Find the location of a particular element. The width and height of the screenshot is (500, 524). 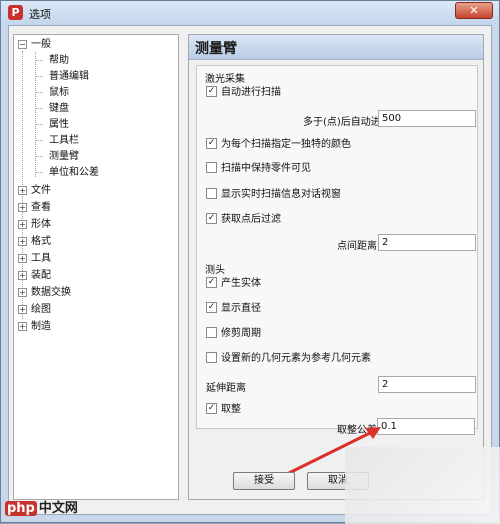

watermark-text: 中文网 is located at coordinates (58, 508).